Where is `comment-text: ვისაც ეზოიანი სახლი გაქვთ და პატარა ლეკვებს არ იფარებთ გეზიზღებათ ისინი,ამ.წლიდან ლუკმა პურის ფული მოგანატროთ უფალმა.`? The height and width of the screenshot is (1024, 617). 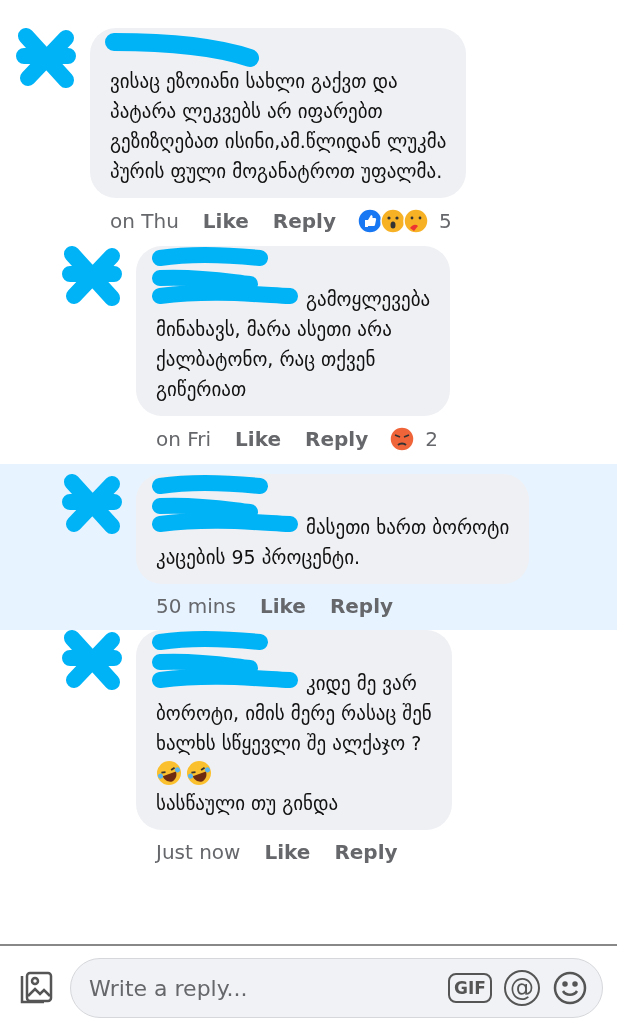 comment-text: ვისაც ეზოიანი სახლი გაქვთ და პატარა ლეკვებს არ იფარებთ გეზიზღებათ ისინი,ამ.წლიდან ლუკმა პურის ფული მოგანატროთ უფალმა. is located at coordinates (278, 127).